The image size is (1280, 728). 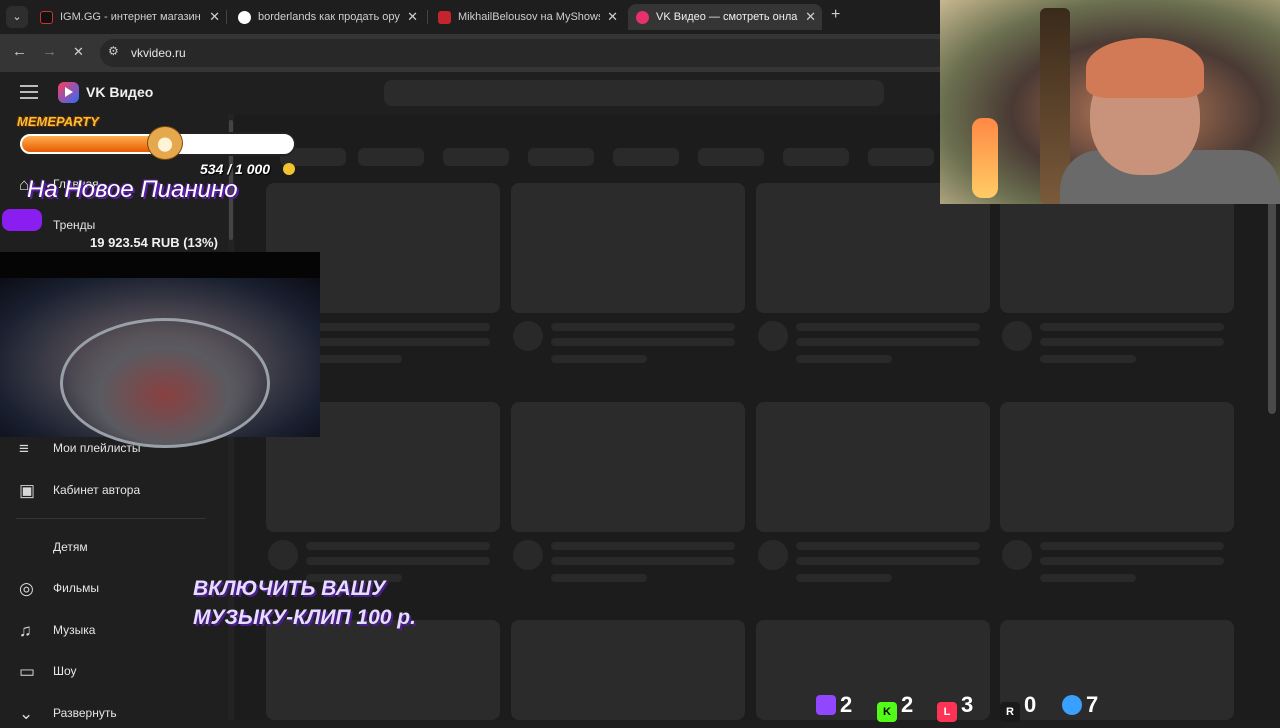 What do you see at coordinates (132, 189) in the screenshot?
I see `goal-title: На Новое Пианино` at bounding box center [132, 189].